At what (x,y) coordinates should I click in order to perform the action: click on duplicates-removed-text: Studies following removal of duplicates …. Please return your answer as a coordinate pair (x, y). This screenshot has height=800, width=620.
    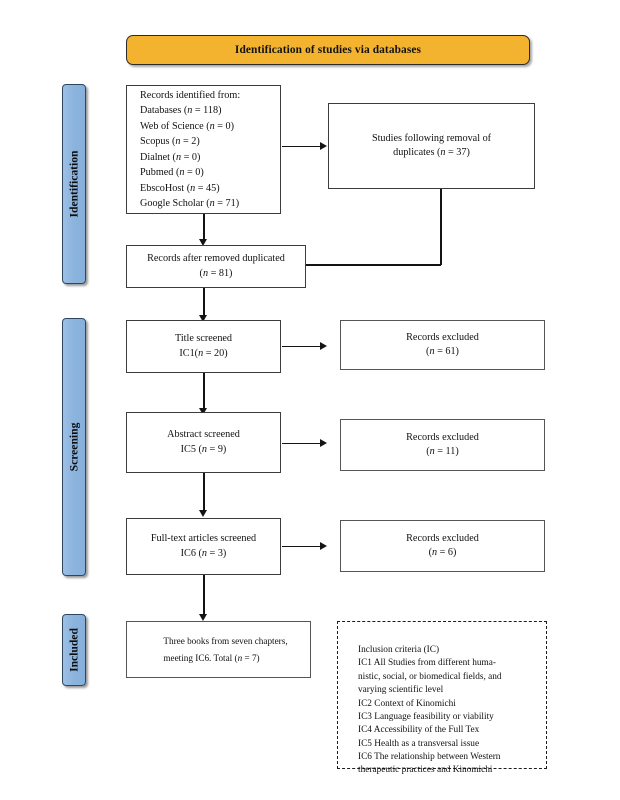
    Looking at the image, I should click on (431, 145).